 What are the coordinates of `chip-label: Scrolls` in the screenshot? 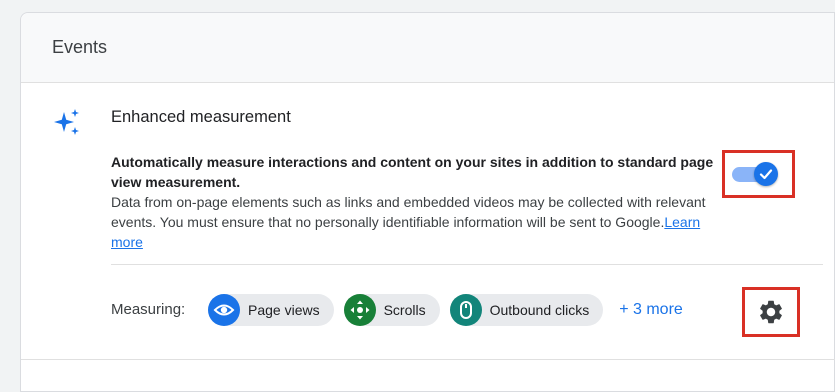 It's located at (404, 310).